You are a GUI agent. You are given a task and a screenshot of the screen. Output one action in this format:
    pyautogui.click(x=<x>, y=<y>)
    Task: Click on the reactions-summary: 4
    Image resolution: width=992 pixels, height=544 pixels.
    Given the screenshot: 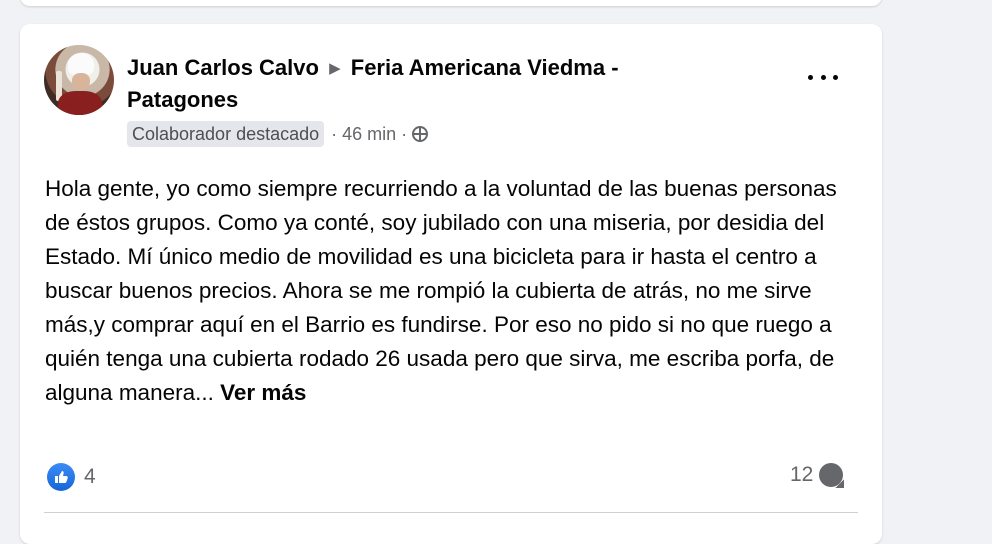 What is the action you would take?
    pyautogui.click(x=71, y=477)
    